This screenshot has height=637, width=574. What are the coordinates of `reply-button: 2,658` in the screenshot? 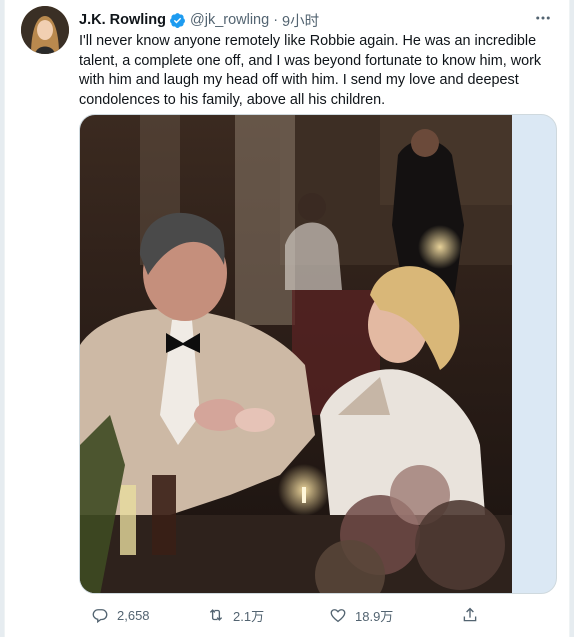 It's located at (120, 615).